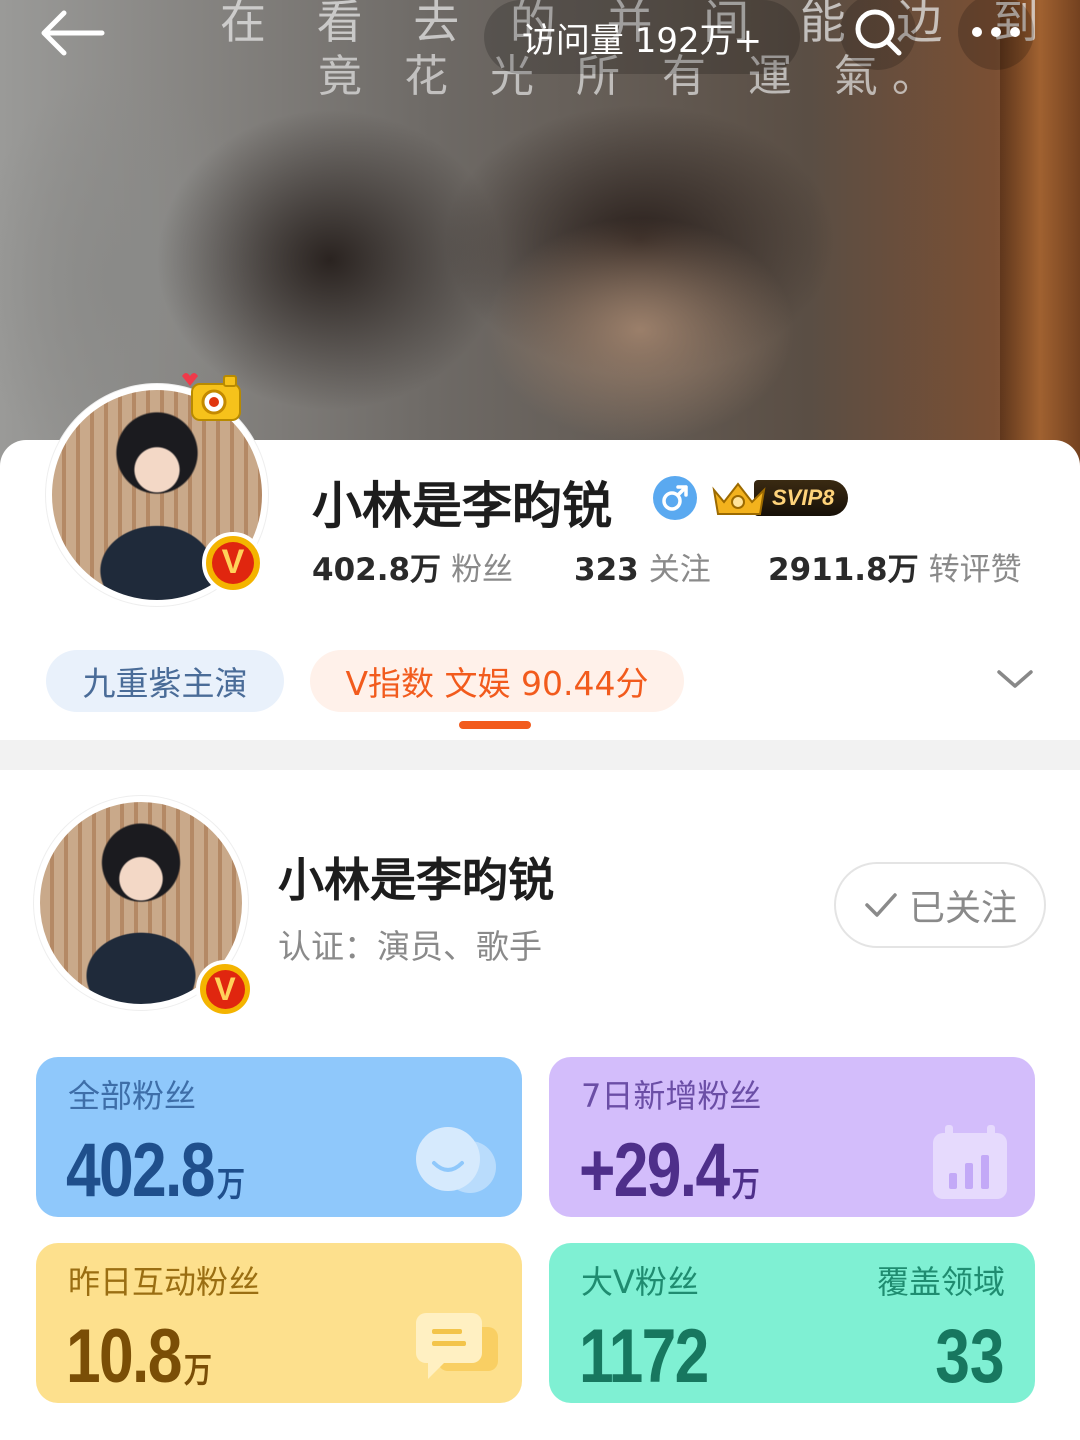 The height and width of the screenshot is (1440, 1080). Describe the element at coordinates (970, 1162) in the screenshot. I see `calendar-chart-icon` at that location.